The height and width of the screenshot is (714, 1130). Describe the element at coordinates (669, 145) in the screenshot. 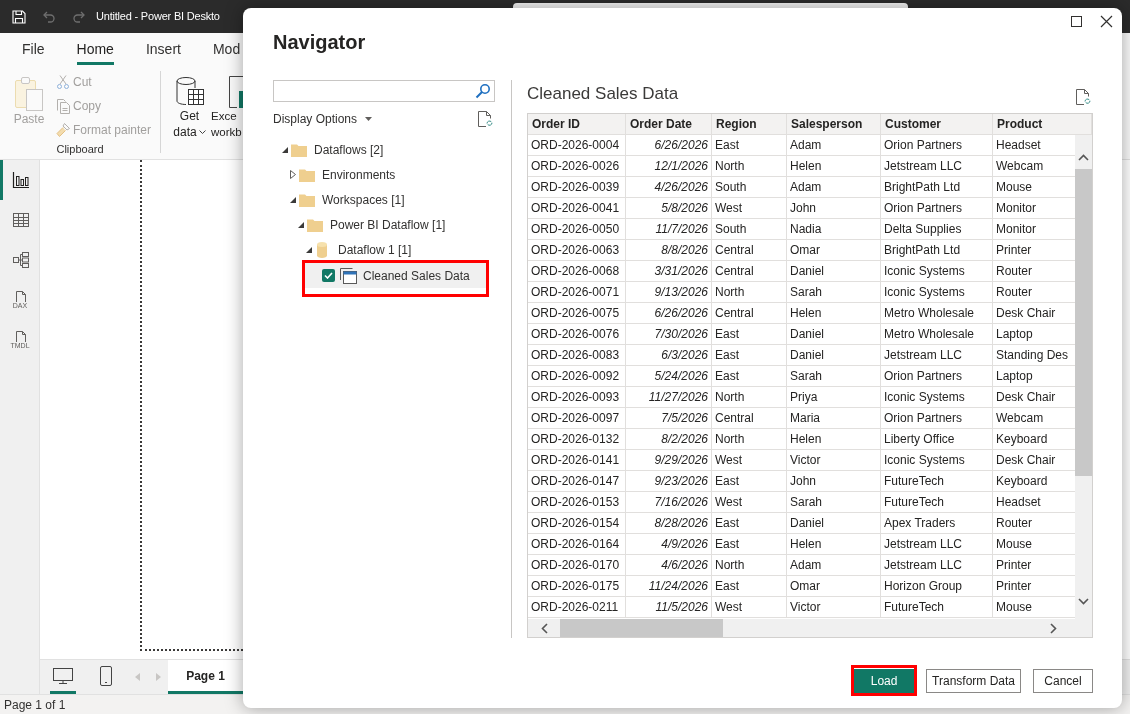

I see `table-cell: 6/26/2026` at that location.